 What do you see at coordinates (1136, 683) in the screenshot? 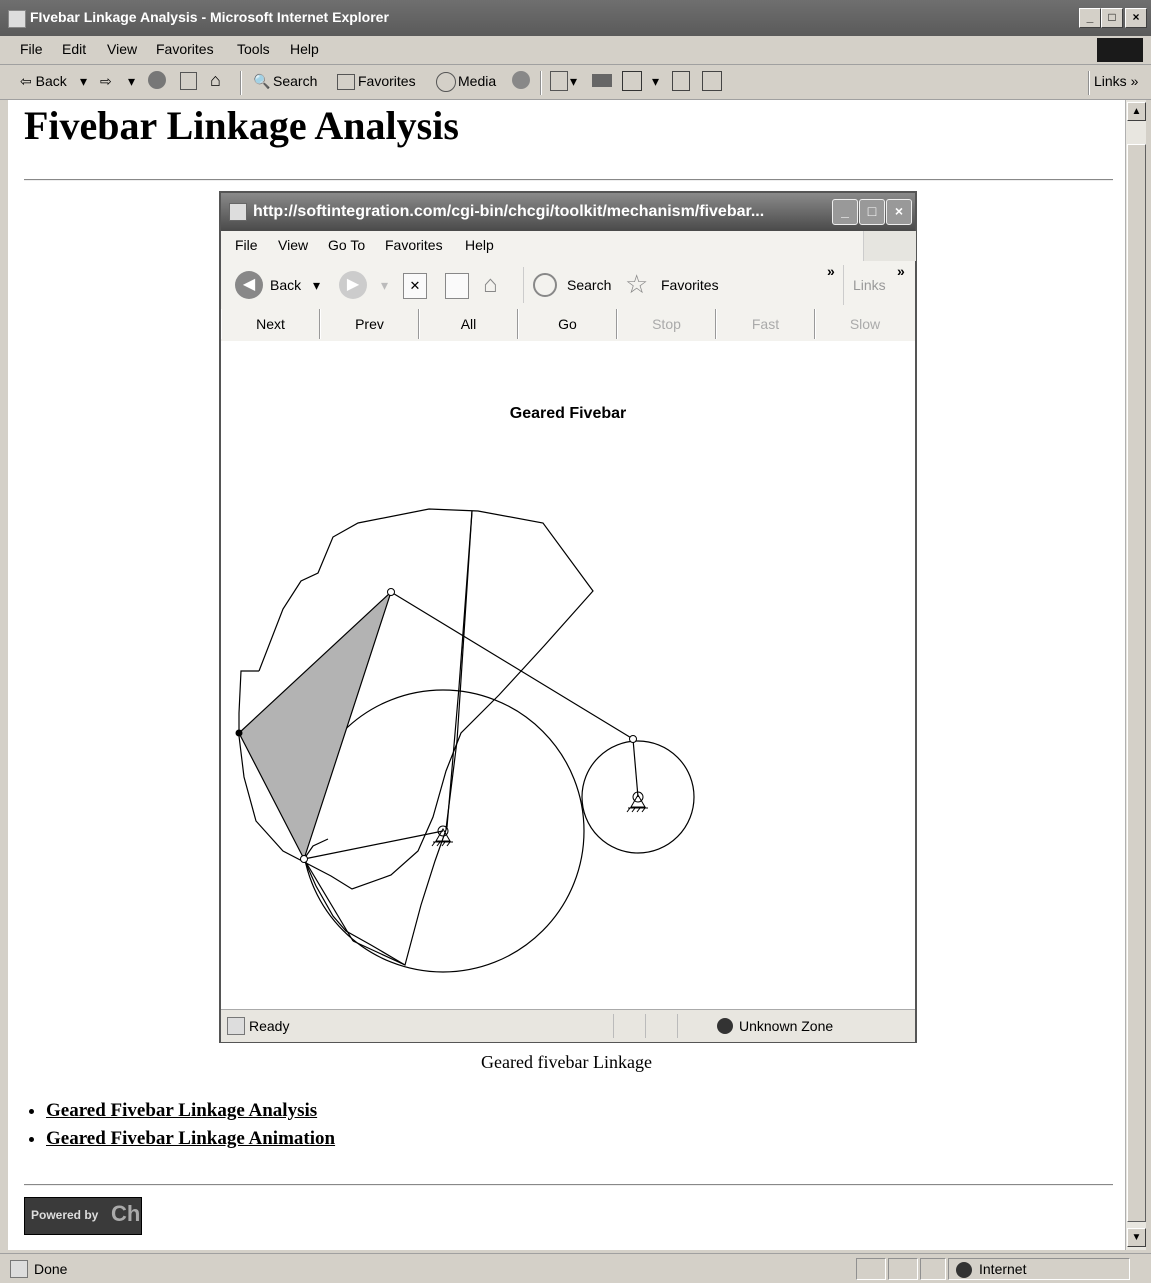
I see `scroll-thumb` at bounding box center [1136, 683].